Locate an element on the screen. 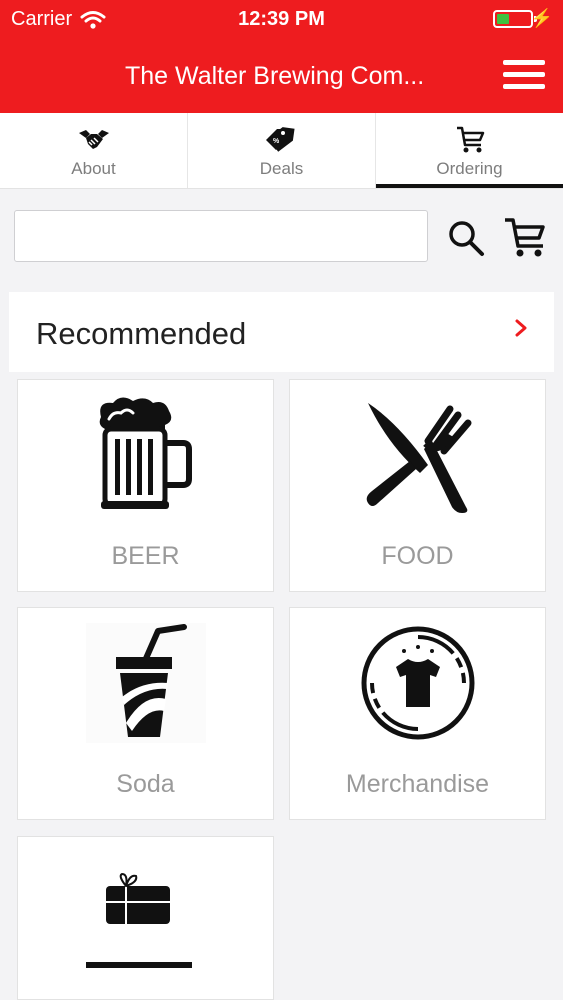 The width and height of the screenshot is (563, 1000). search-input is located at coordinates (221, 236).